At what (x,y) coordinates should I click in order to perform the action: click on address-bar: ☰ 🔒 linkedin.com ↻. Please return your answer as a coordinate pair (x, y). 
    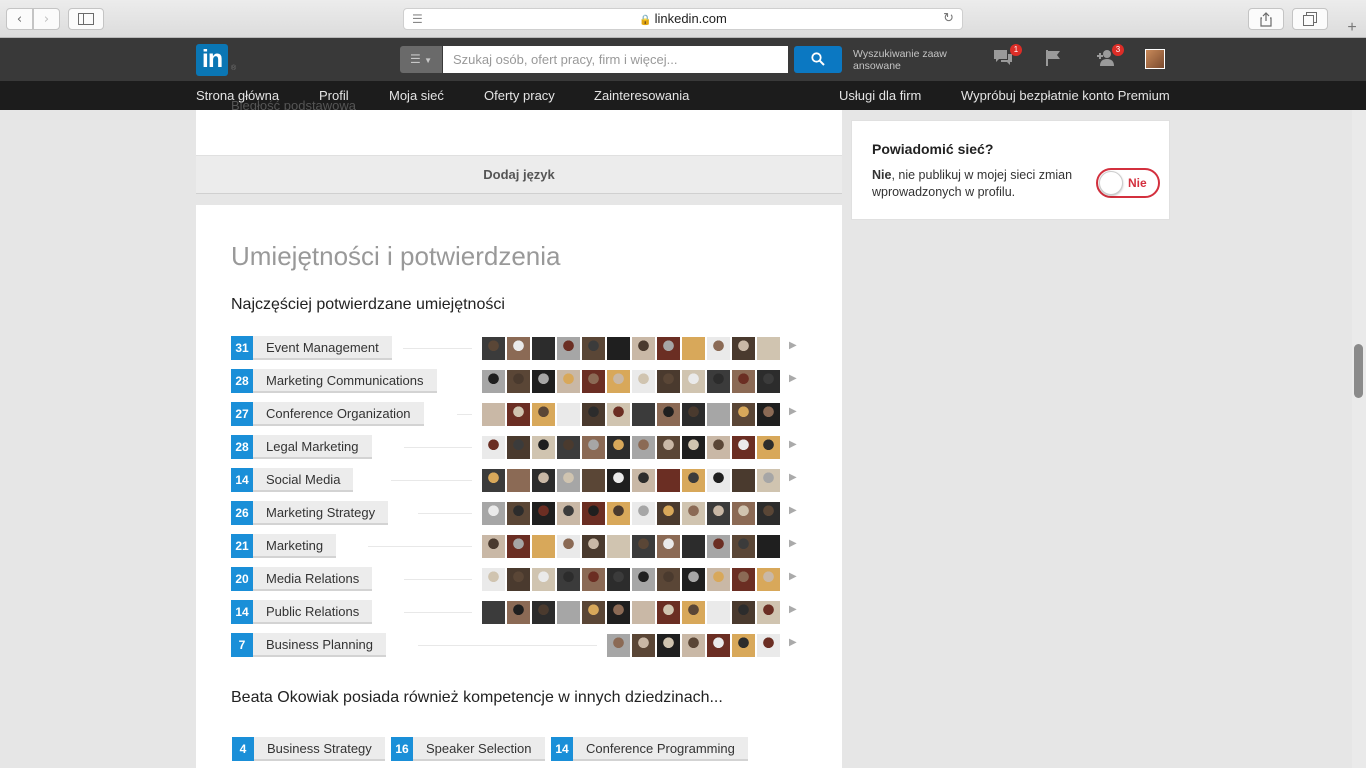
    Looking at the image, I should click on (683, 19).